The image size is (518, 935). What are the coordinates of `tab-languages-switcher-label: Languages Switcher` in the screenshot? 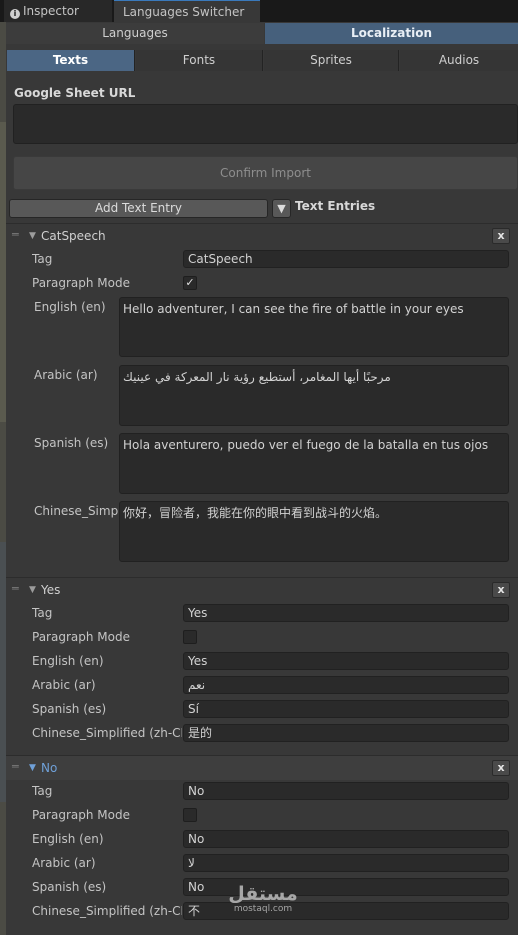 It's located at (184, 12).